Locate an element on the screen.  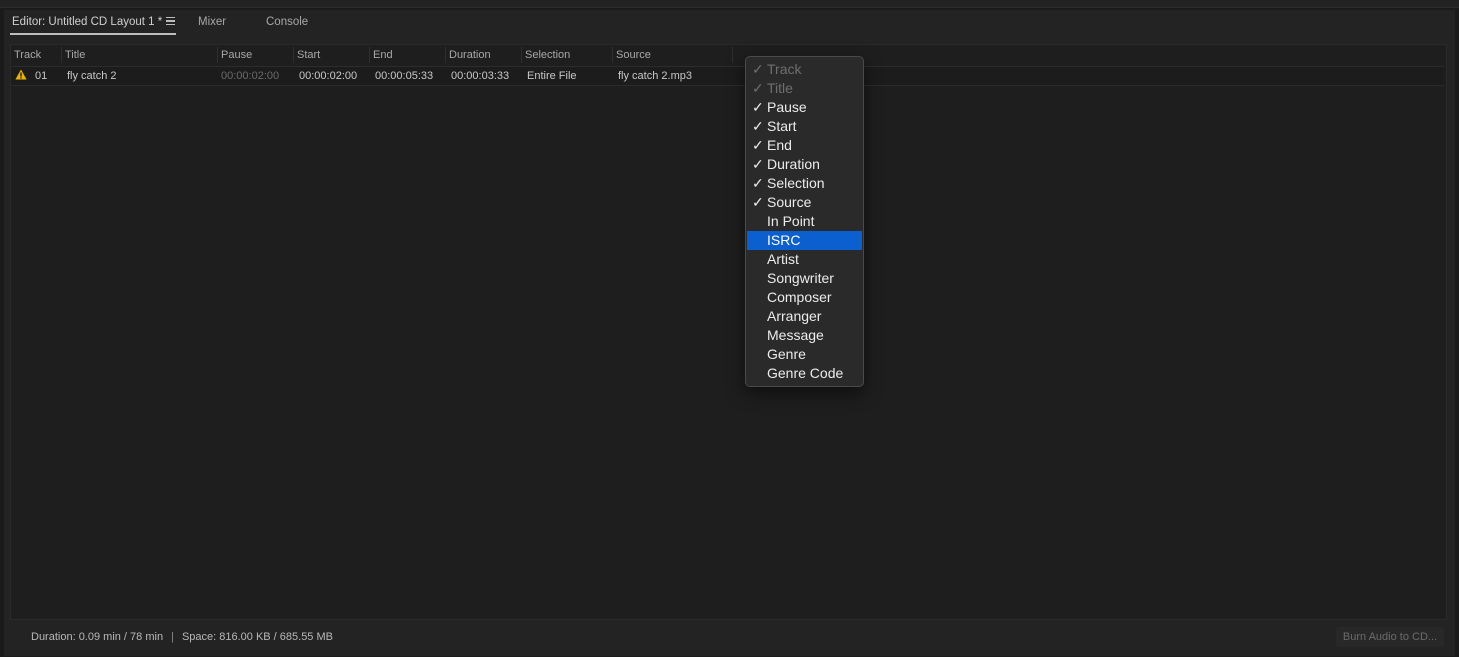
cell-end: 00:00:05:33 is located at coordinates (404, 76).